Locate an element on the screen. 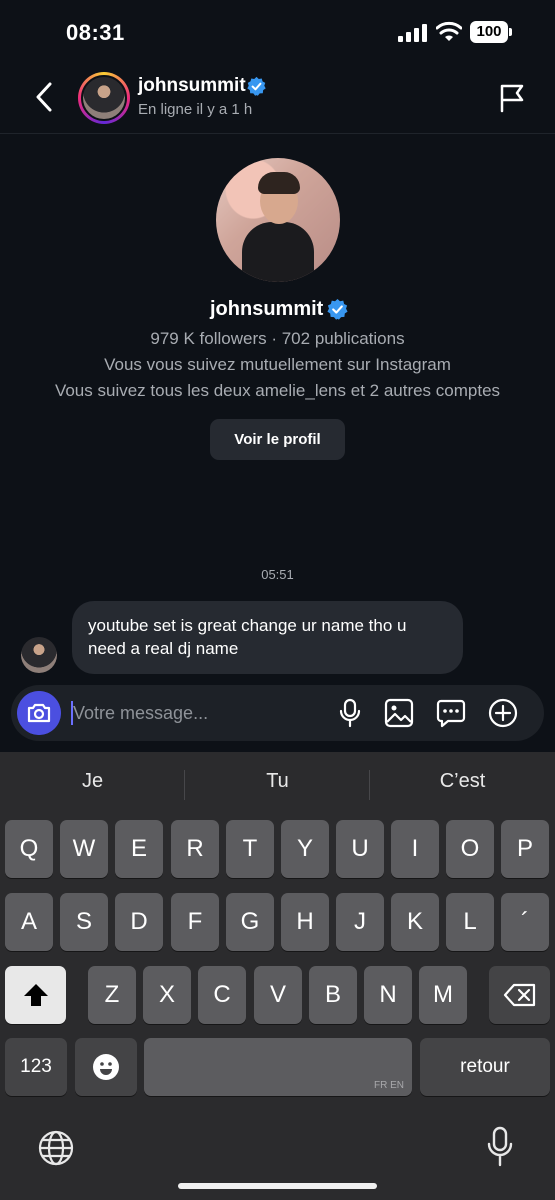 Image resolution: width=555 pixels, height=1200 pixels. sticker-icon is located at coordinates (451, 713).